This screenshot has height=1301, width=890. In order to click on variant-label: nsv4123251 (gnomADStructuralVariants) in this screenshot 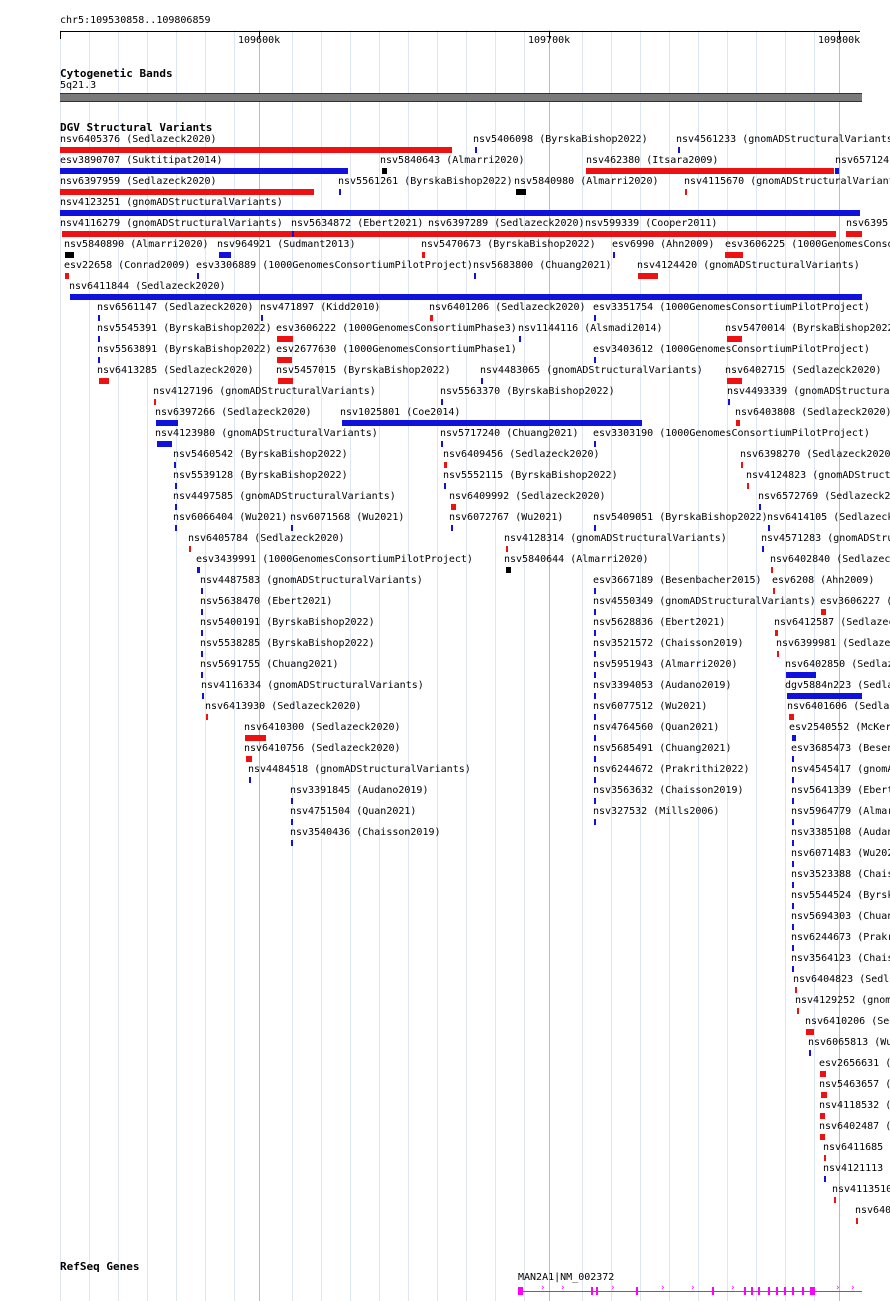, I will do `click(171, 203)`.